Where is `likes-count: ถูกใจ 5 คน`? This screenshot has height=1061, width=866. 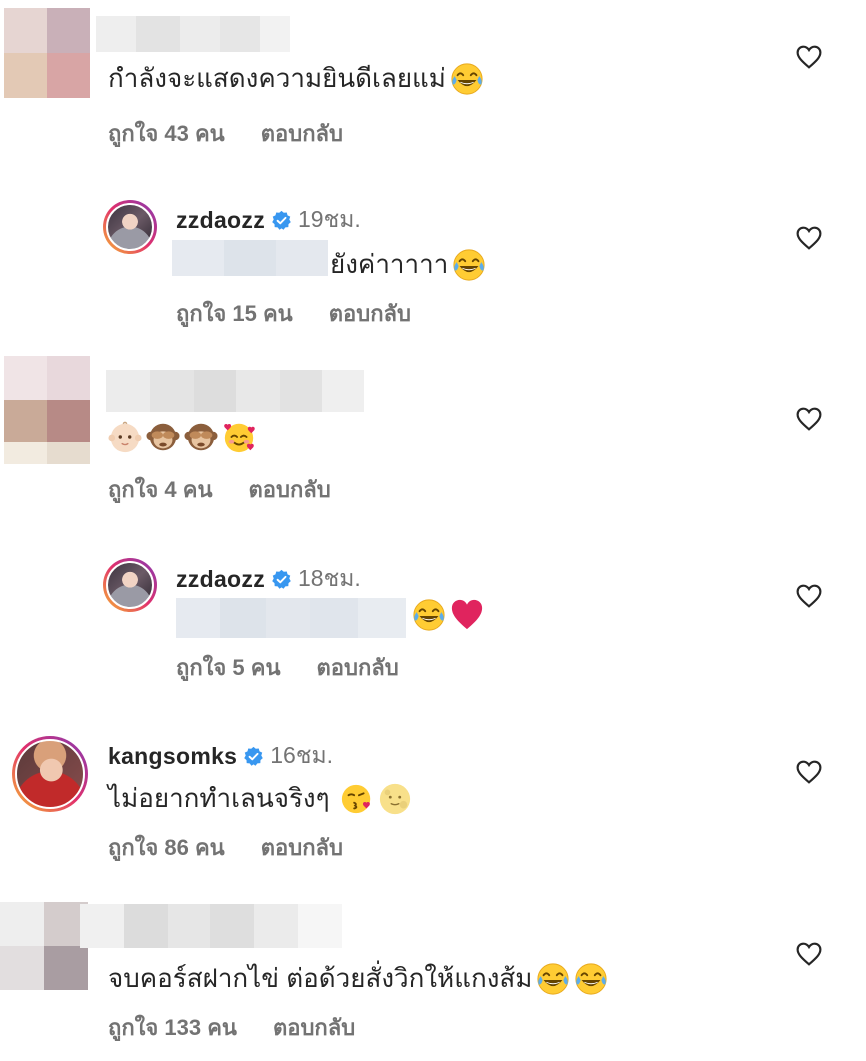 likes-count: ถูกใจ 5 คน is located at coordinates (228, 667).